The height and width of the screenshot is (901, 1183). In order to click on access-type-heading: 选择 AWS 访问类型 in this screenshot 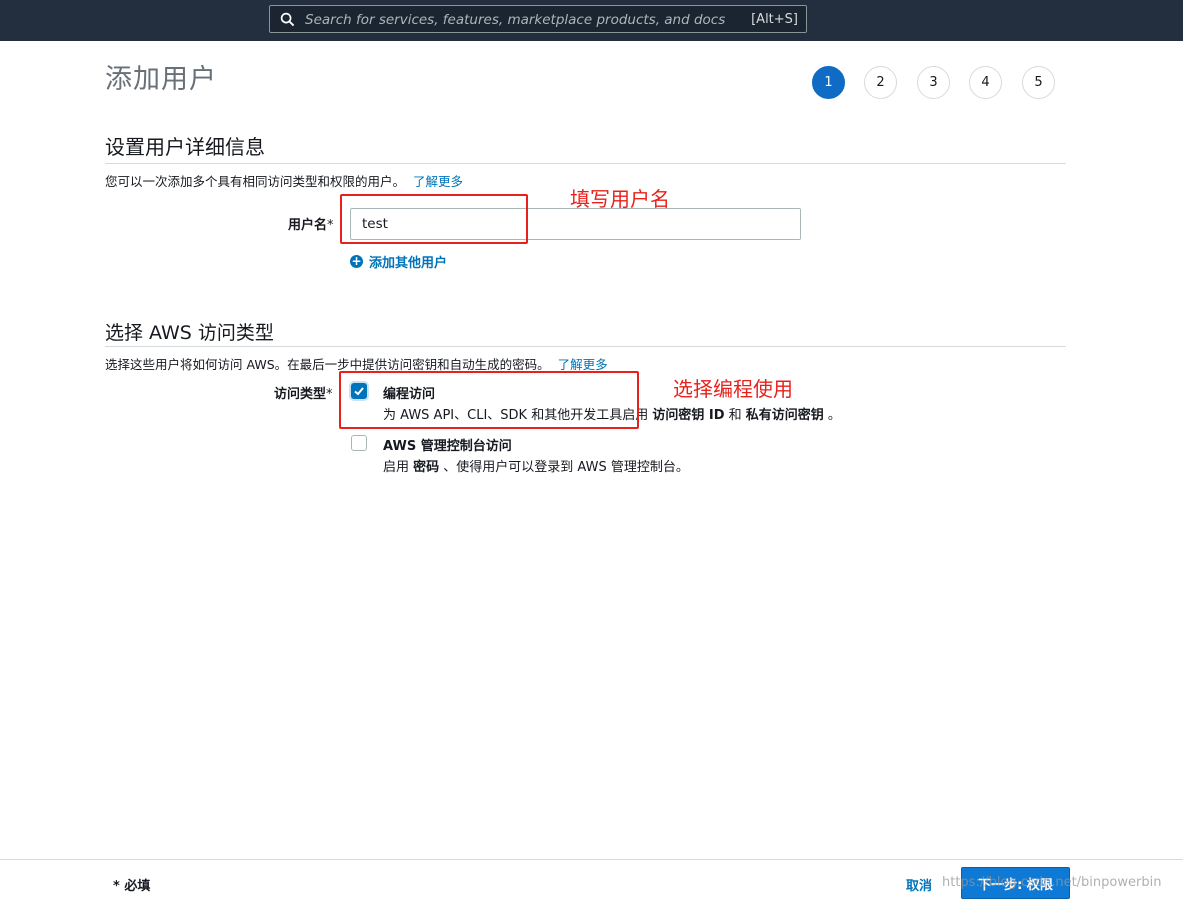, I will do `click(189, 333)`.